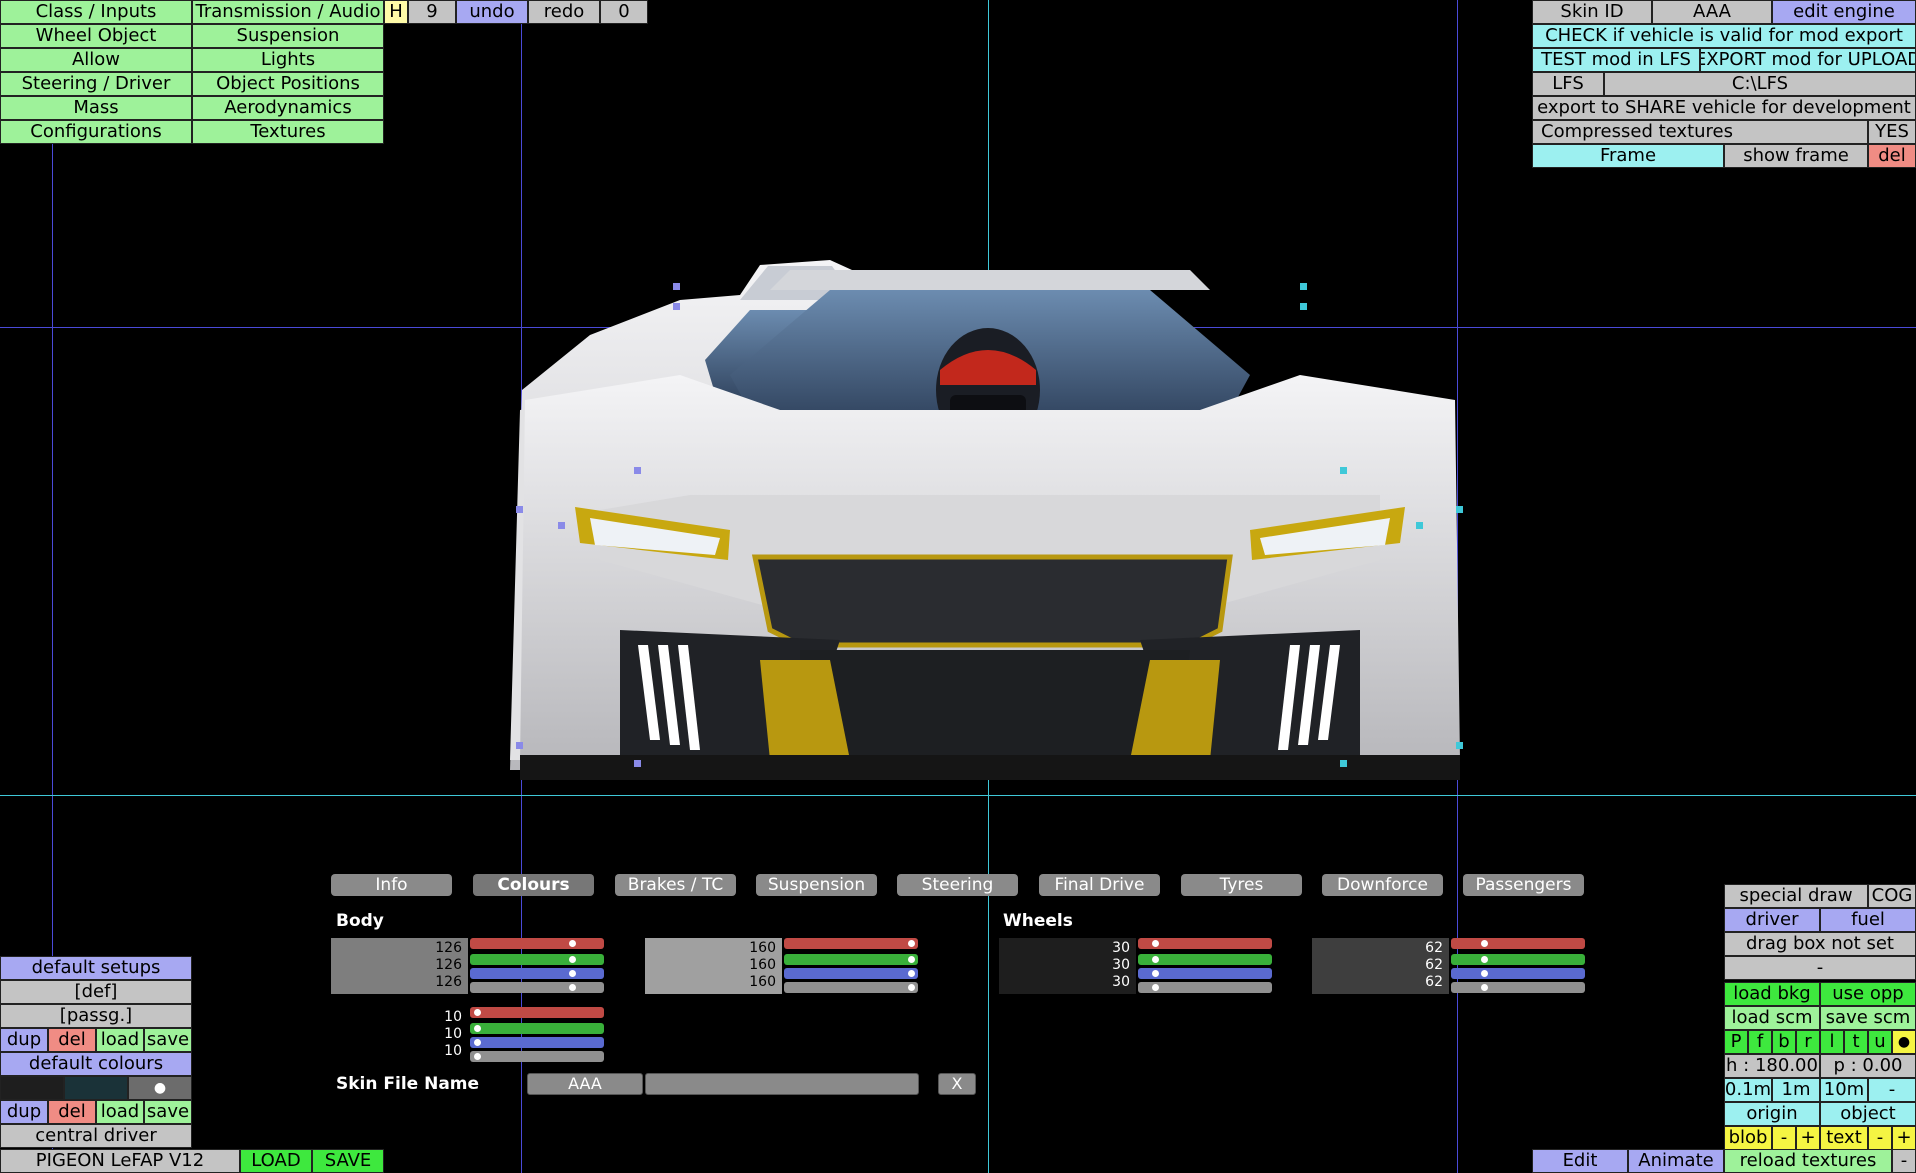 The image size is (1916, 1173). I want to click on edit-mode-button: Edit, so click(1580, 1161).